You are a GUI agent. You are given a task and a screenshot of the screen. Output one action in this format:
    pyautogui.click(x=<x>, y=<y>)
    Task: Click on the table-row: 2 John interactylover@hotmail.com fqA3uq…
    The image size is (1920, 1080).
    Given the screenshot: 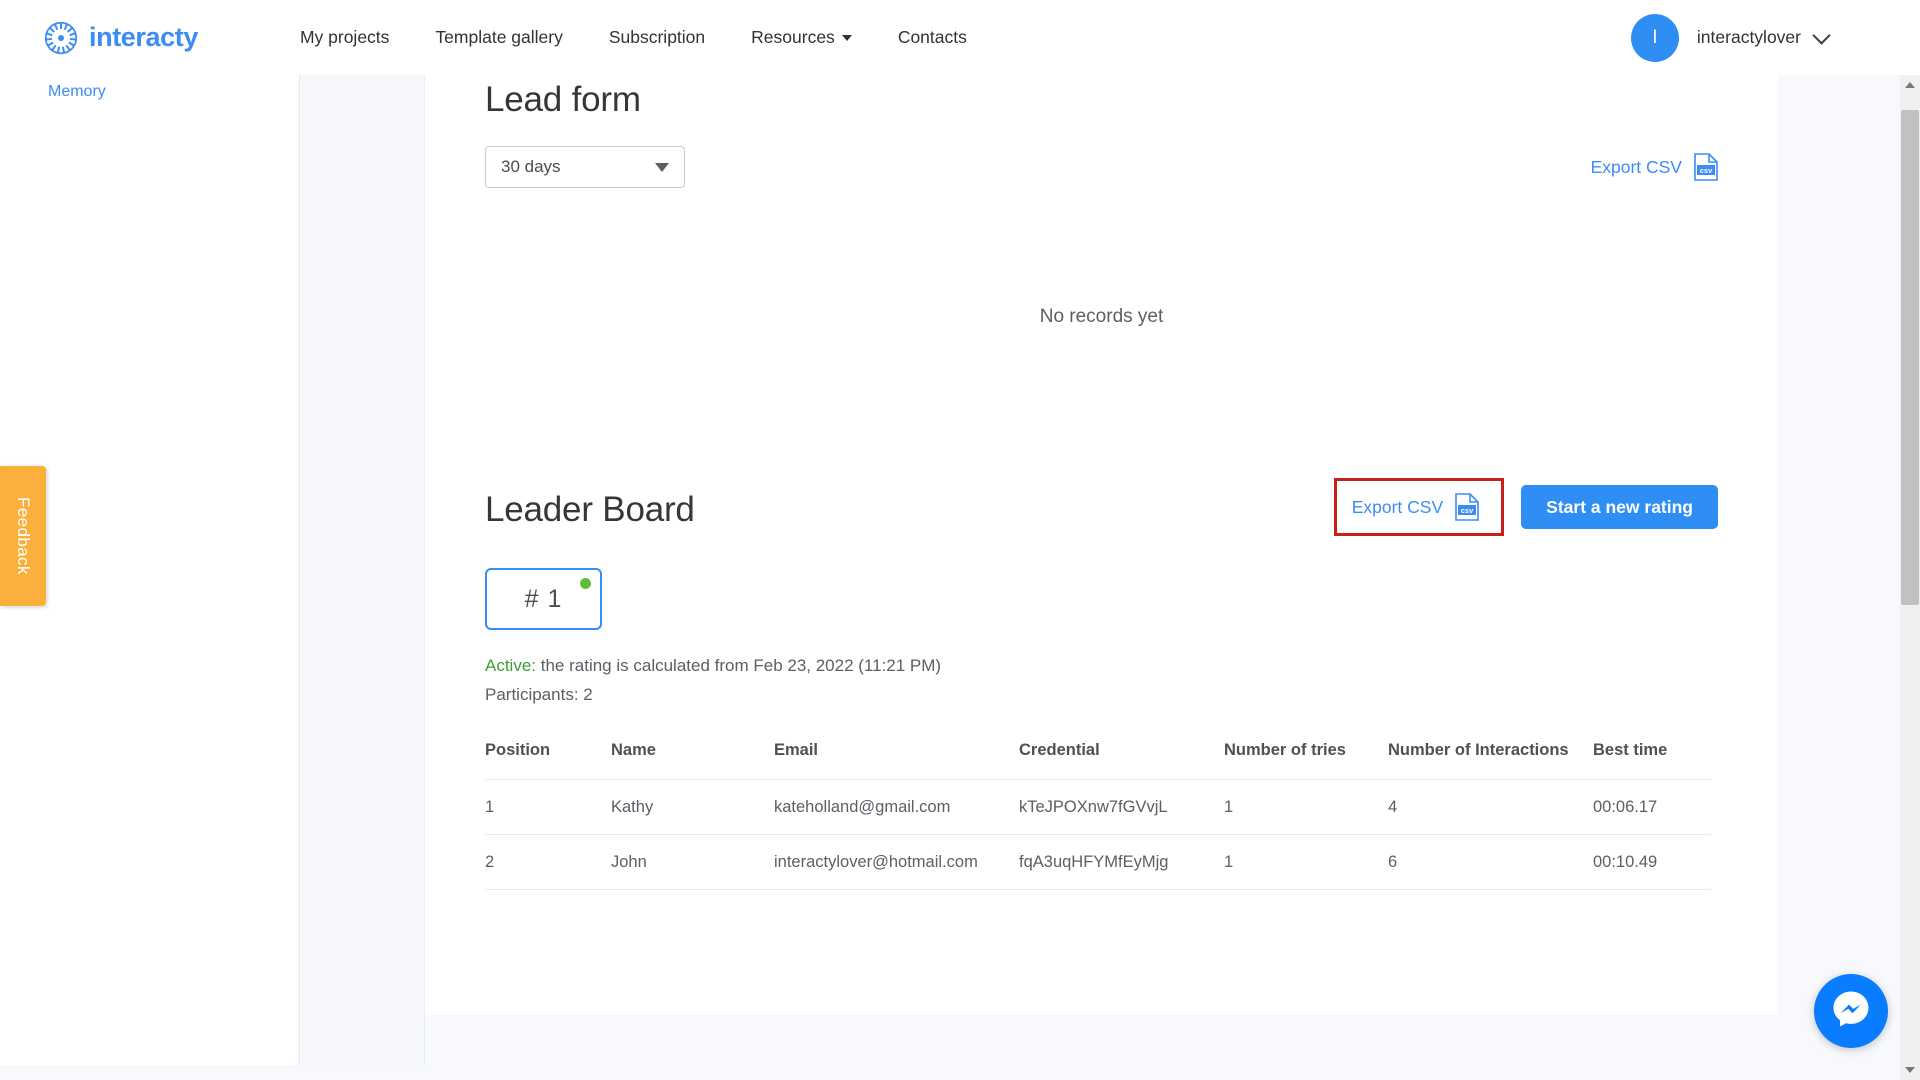 What is the action you would take?
    pyautogui.click(x=1098, y=862)
    